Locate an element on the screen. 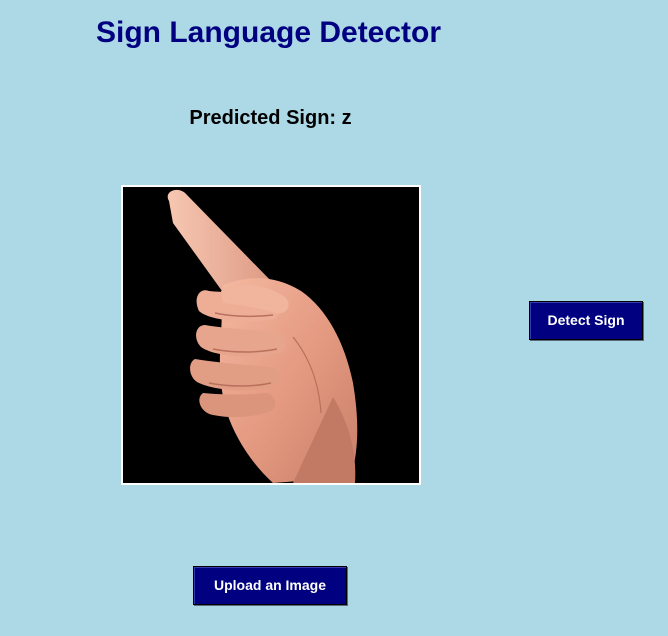 Image resolution: width=668 pixels, height=636 pixels. predicted-sign-label: Predicted Sign: z is located at coordinates (270, 118).